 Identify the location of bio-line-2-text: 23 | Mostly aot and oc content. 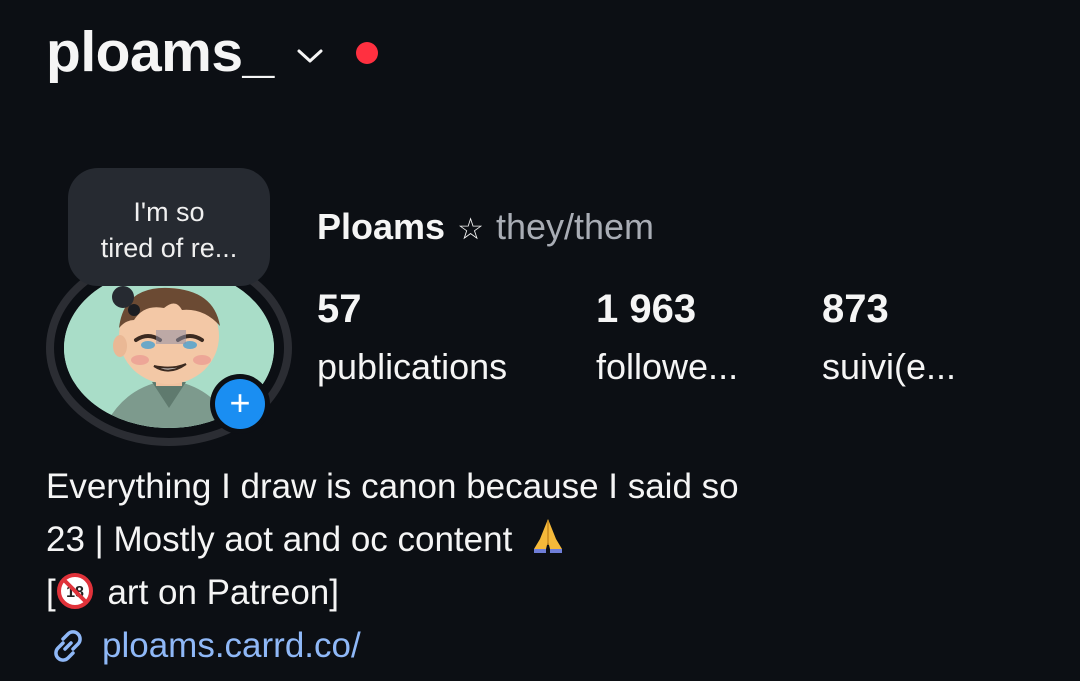
(279, 539).